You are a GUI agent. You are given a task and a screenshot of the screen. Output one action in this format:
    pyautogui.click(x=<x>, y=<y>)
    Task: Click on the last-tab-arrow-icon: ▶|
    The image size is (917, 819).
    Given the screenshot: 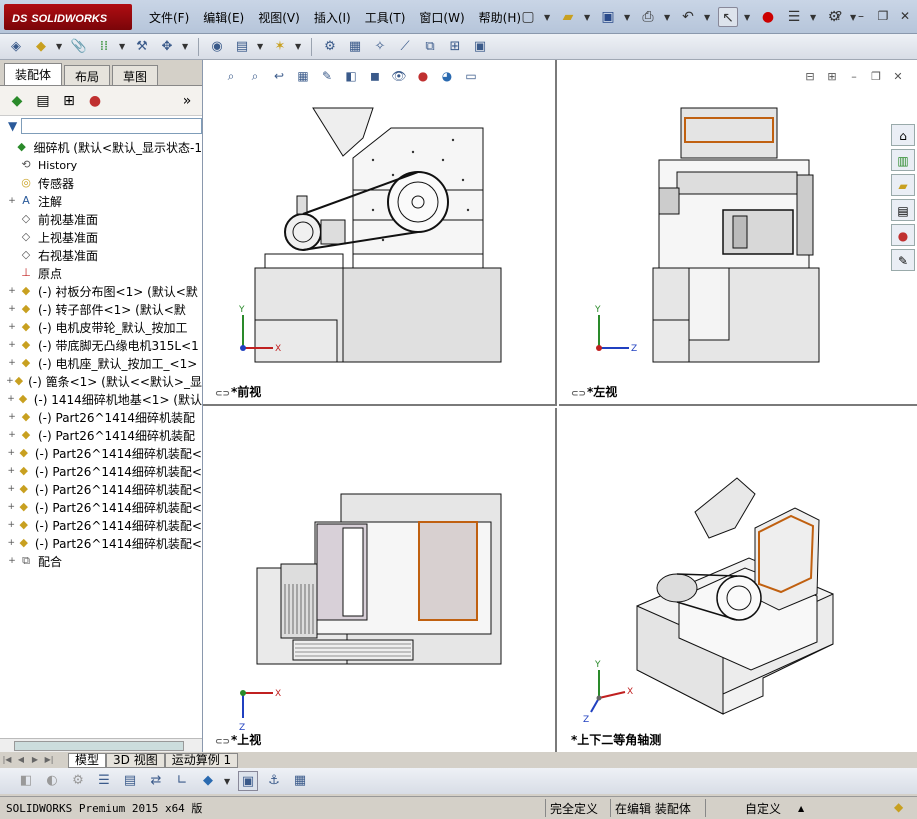 What is the action you would take?
    pyautogui.click(x=49, y=760)
    